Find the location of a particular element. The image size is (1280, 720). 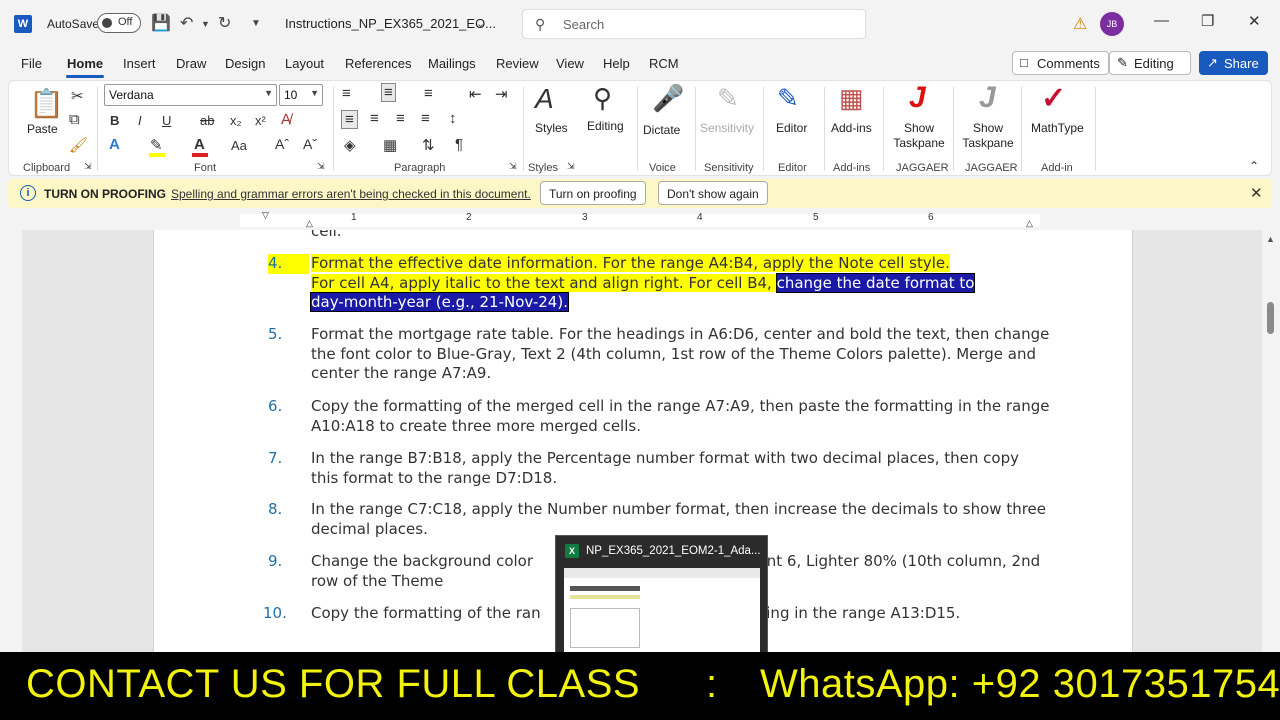

font-launcher-icon: ⇲ is located at coordinates (321, 166).